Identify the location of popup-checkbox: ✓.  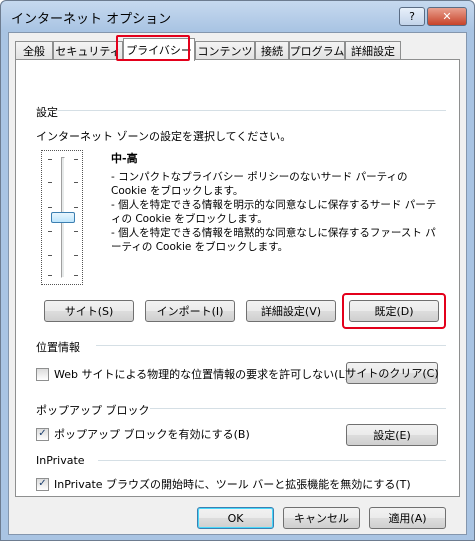
(42, 434).